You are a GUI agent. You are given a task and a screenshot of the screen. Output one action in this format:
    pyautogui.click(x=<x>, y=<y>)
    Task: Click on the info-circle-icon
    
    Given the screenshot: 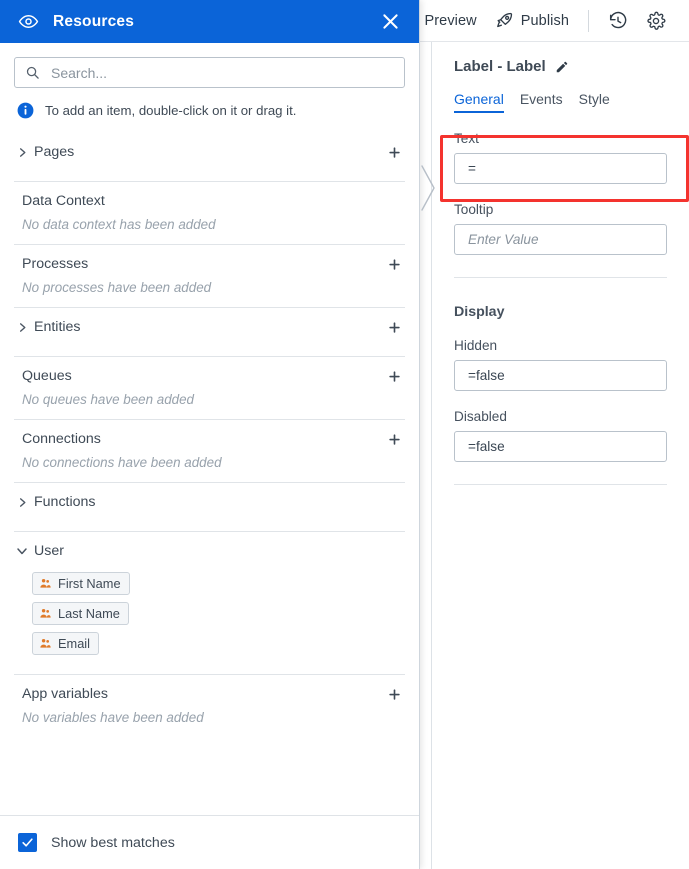 What is the action you would take?
    pyautogui.click(x=25, y=110)
    